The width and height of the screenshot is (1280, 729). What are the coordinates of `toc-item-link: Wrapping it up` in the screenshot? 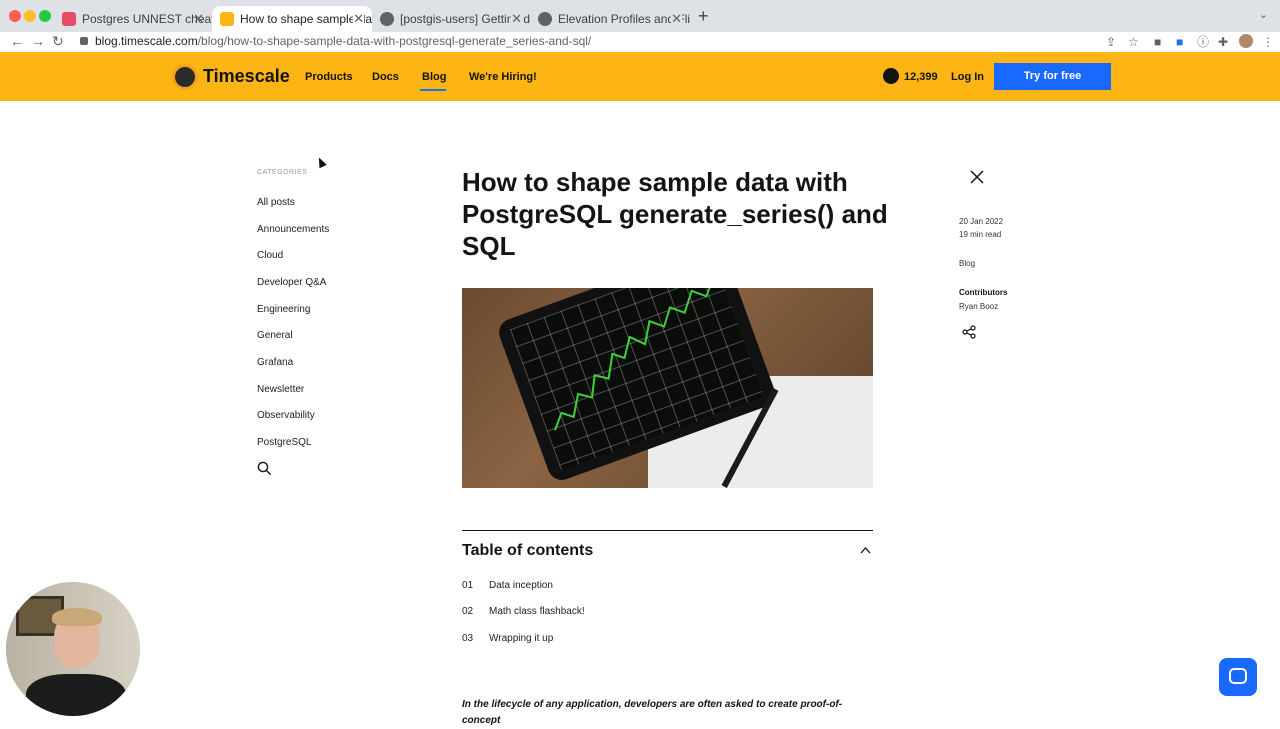 It's located at (521, 638).